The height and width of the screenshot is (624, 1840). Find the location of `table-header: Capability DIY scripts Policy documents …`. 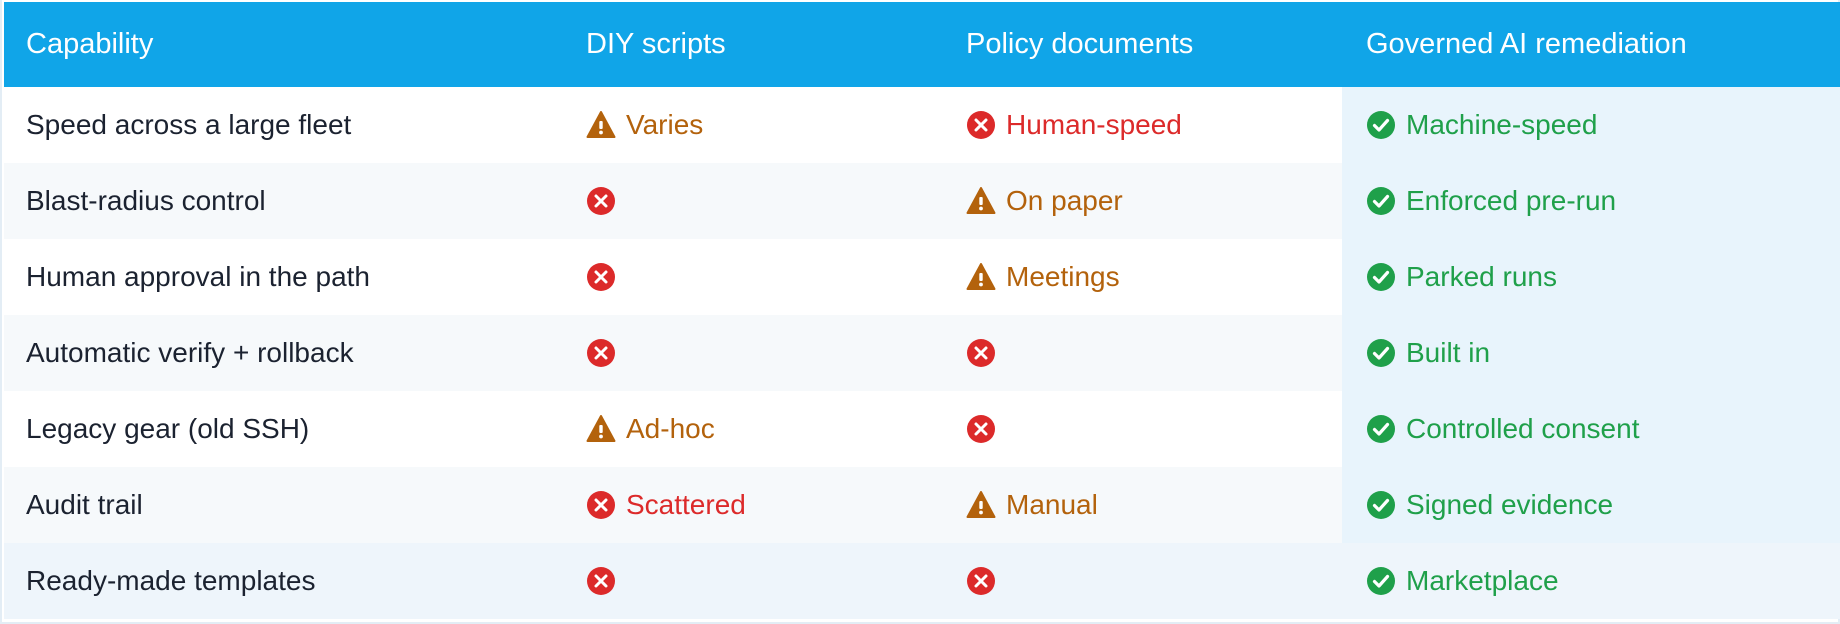

table-header: Capability DIY scripts Policy documents … is located at coordinates (922, 44).